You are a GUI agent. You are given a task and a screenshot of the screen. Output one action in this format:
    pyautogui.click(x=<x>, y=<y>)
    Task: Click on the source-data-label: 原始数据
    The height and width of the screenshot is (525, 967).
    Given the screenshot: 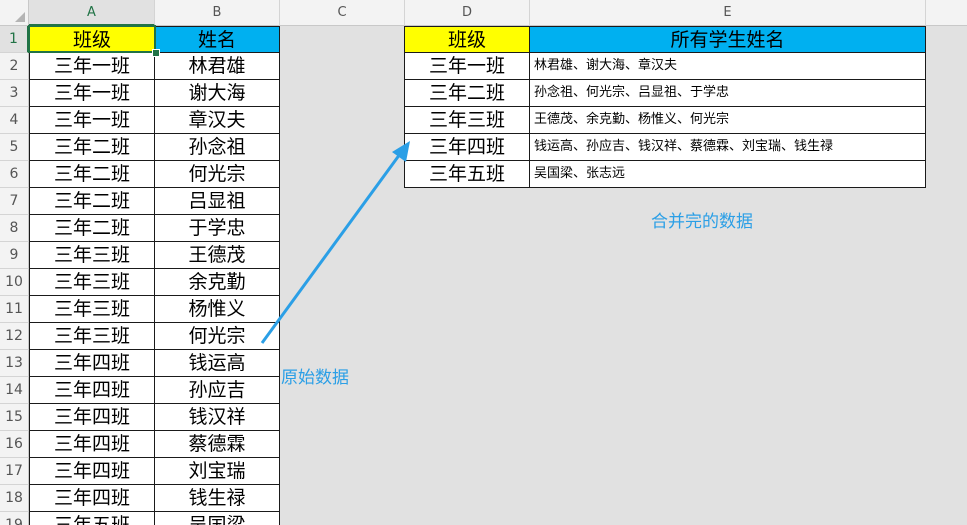 What is the action you would take?
    pyautogui.click(x=315, y=378)
    